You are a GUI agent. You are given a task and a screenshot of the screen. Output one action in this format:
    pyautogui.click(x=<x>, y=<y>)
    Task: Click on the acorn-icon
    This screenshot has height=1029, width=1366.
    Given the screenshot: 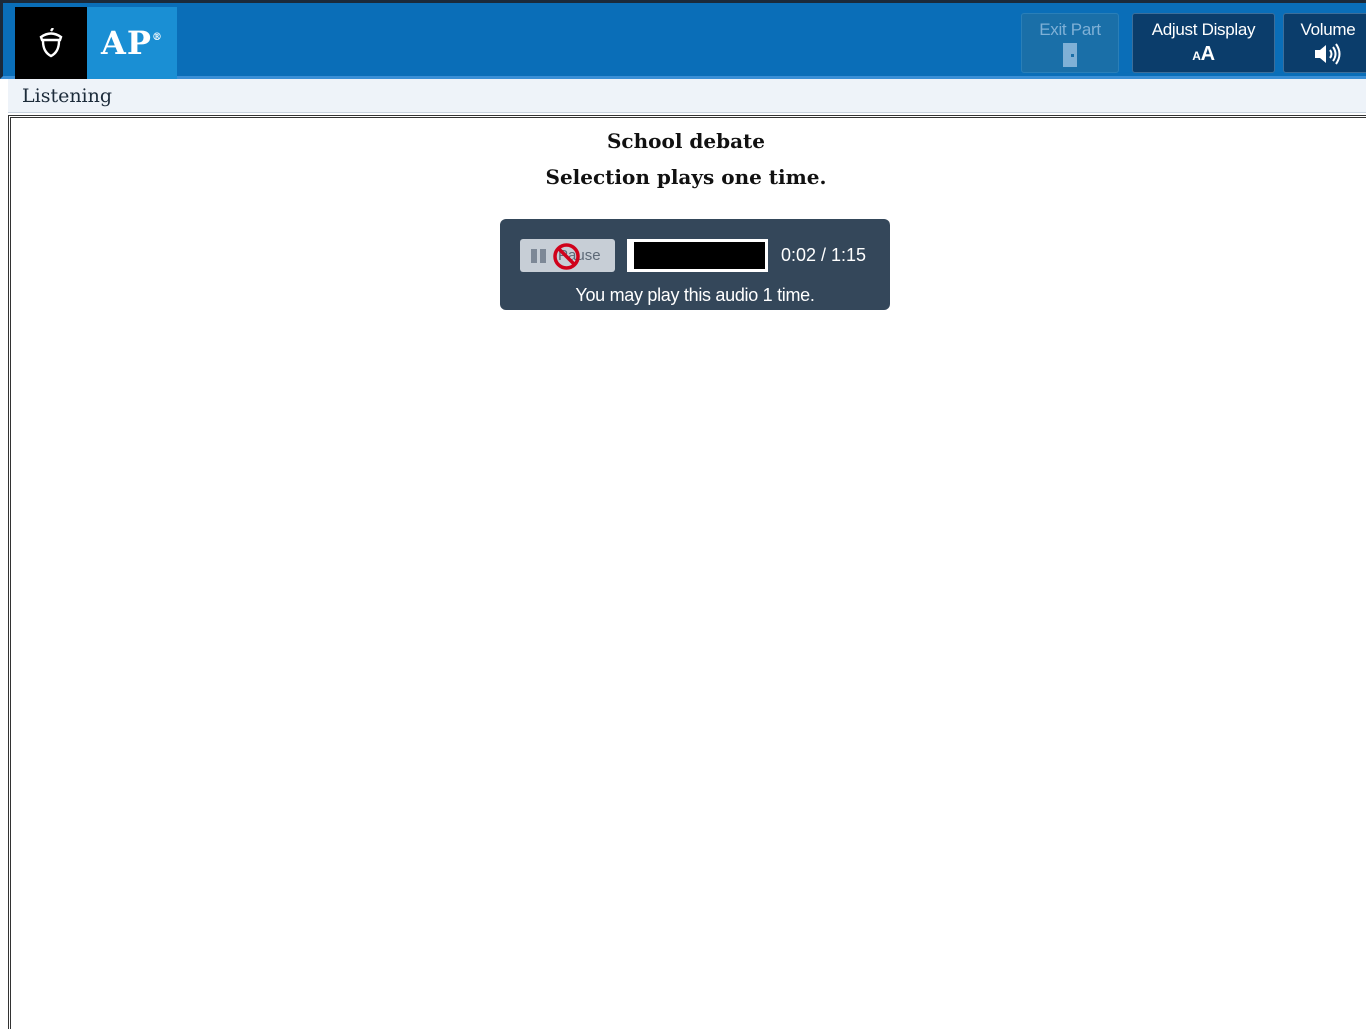 What is the action you would take?
    pyautogui.click(x=51, y=43)
    